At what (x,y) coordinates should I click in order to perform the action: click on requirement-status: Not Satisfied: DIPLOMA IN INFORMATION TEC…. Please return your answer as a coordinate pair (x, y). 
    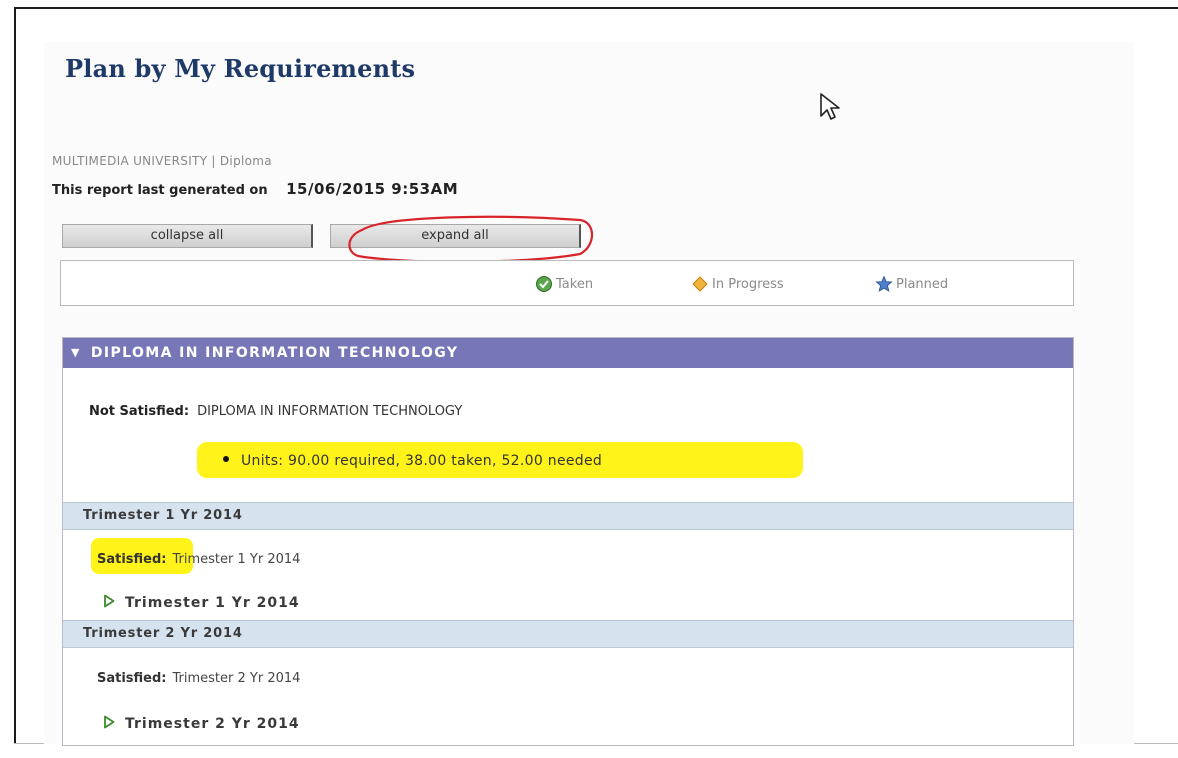
    Looking at the image, I should click on (275, 411).